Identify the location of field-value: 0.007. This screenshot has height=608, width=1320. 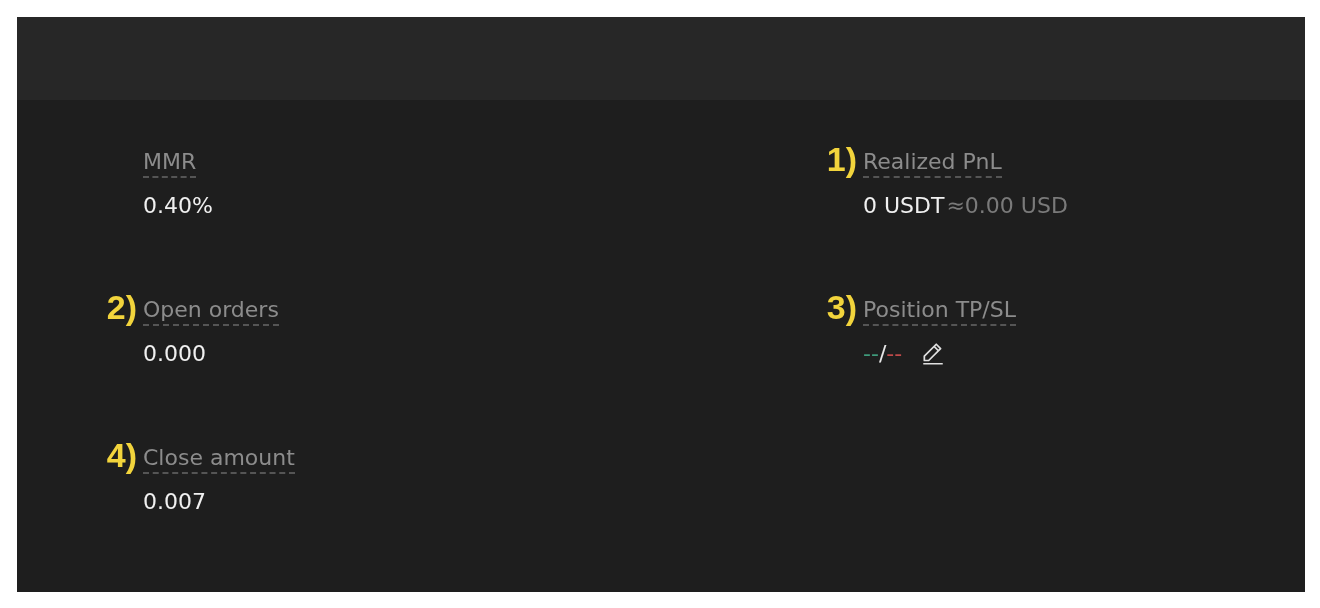
(174, 502).